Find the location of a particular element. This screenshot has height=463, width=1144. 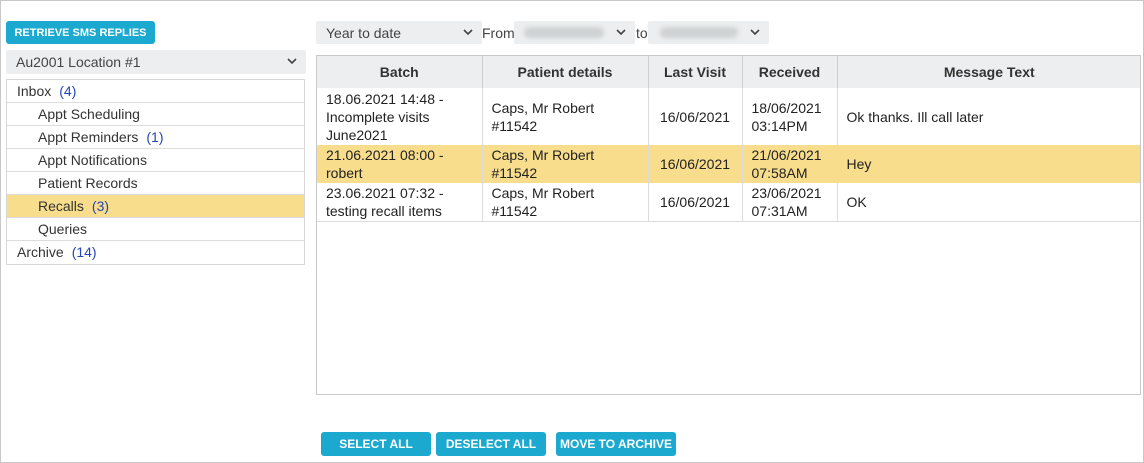

folder-inbox: Inbox (4) is located at coordinates (155, 91).